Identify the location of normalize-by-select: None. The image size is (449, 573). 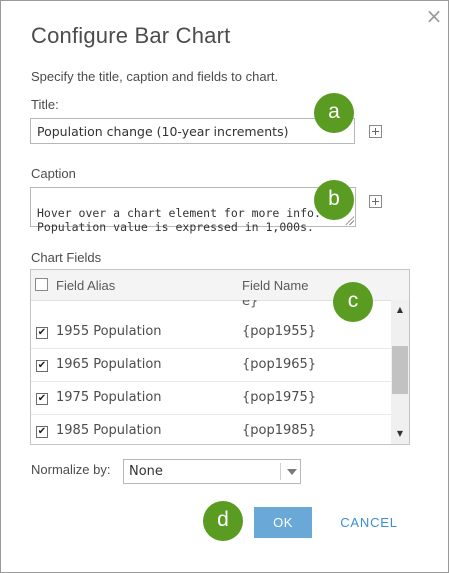
(212, 471).